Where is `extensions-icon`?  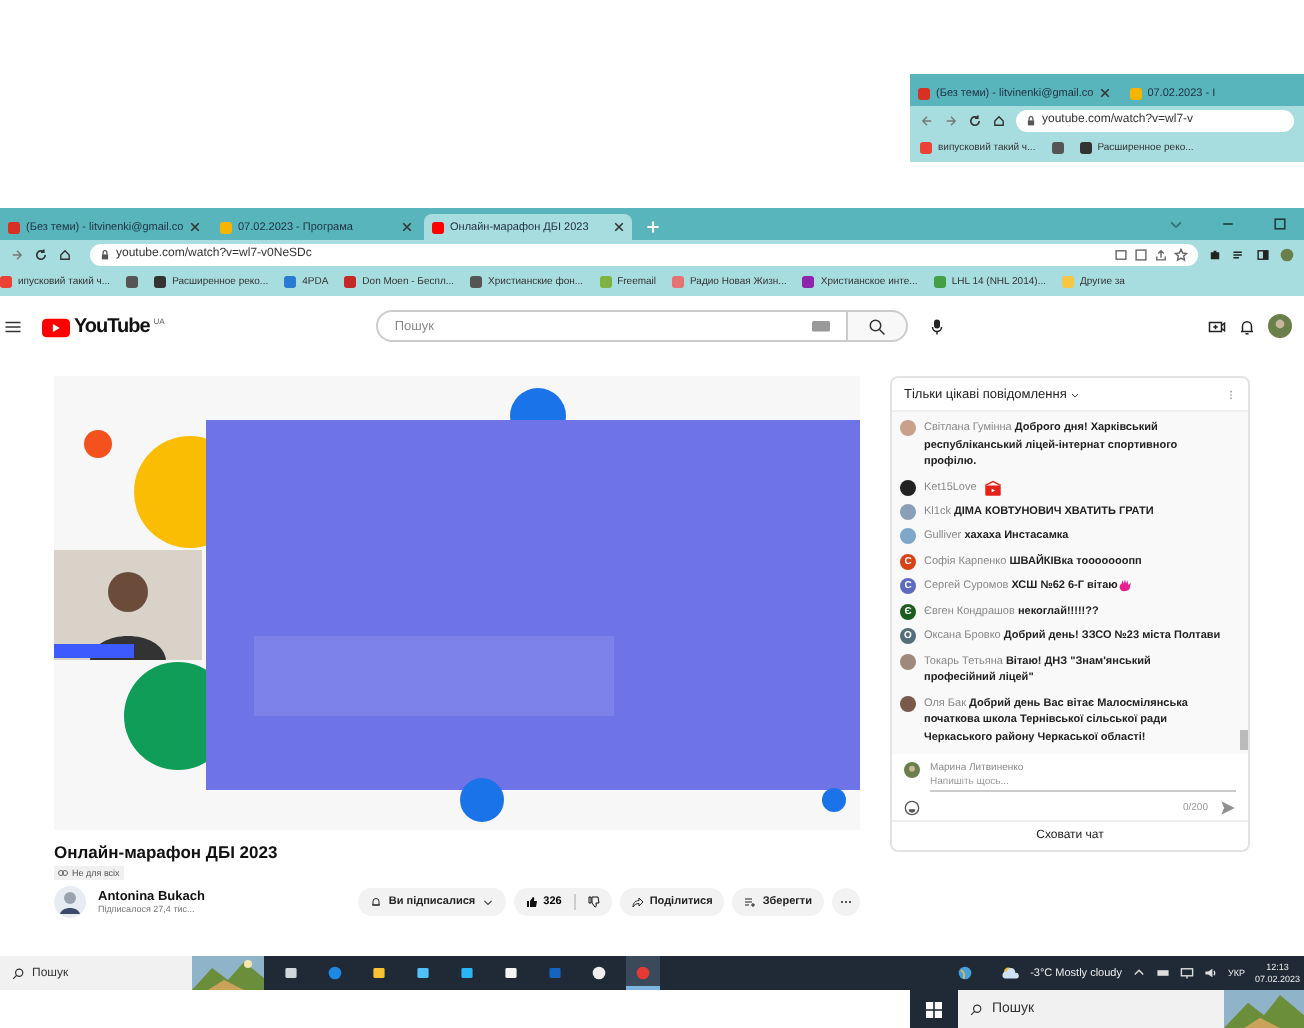 extensions-icon is located at coordinates (1215, 254).